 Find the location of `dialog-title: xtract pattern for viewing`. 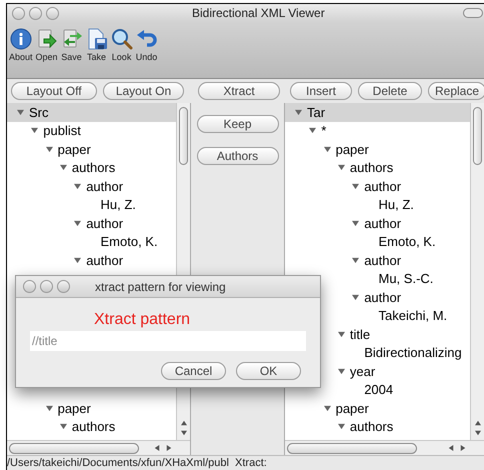

dialog-title: xtract pattern for viewing is located at coordinates (160, 287).